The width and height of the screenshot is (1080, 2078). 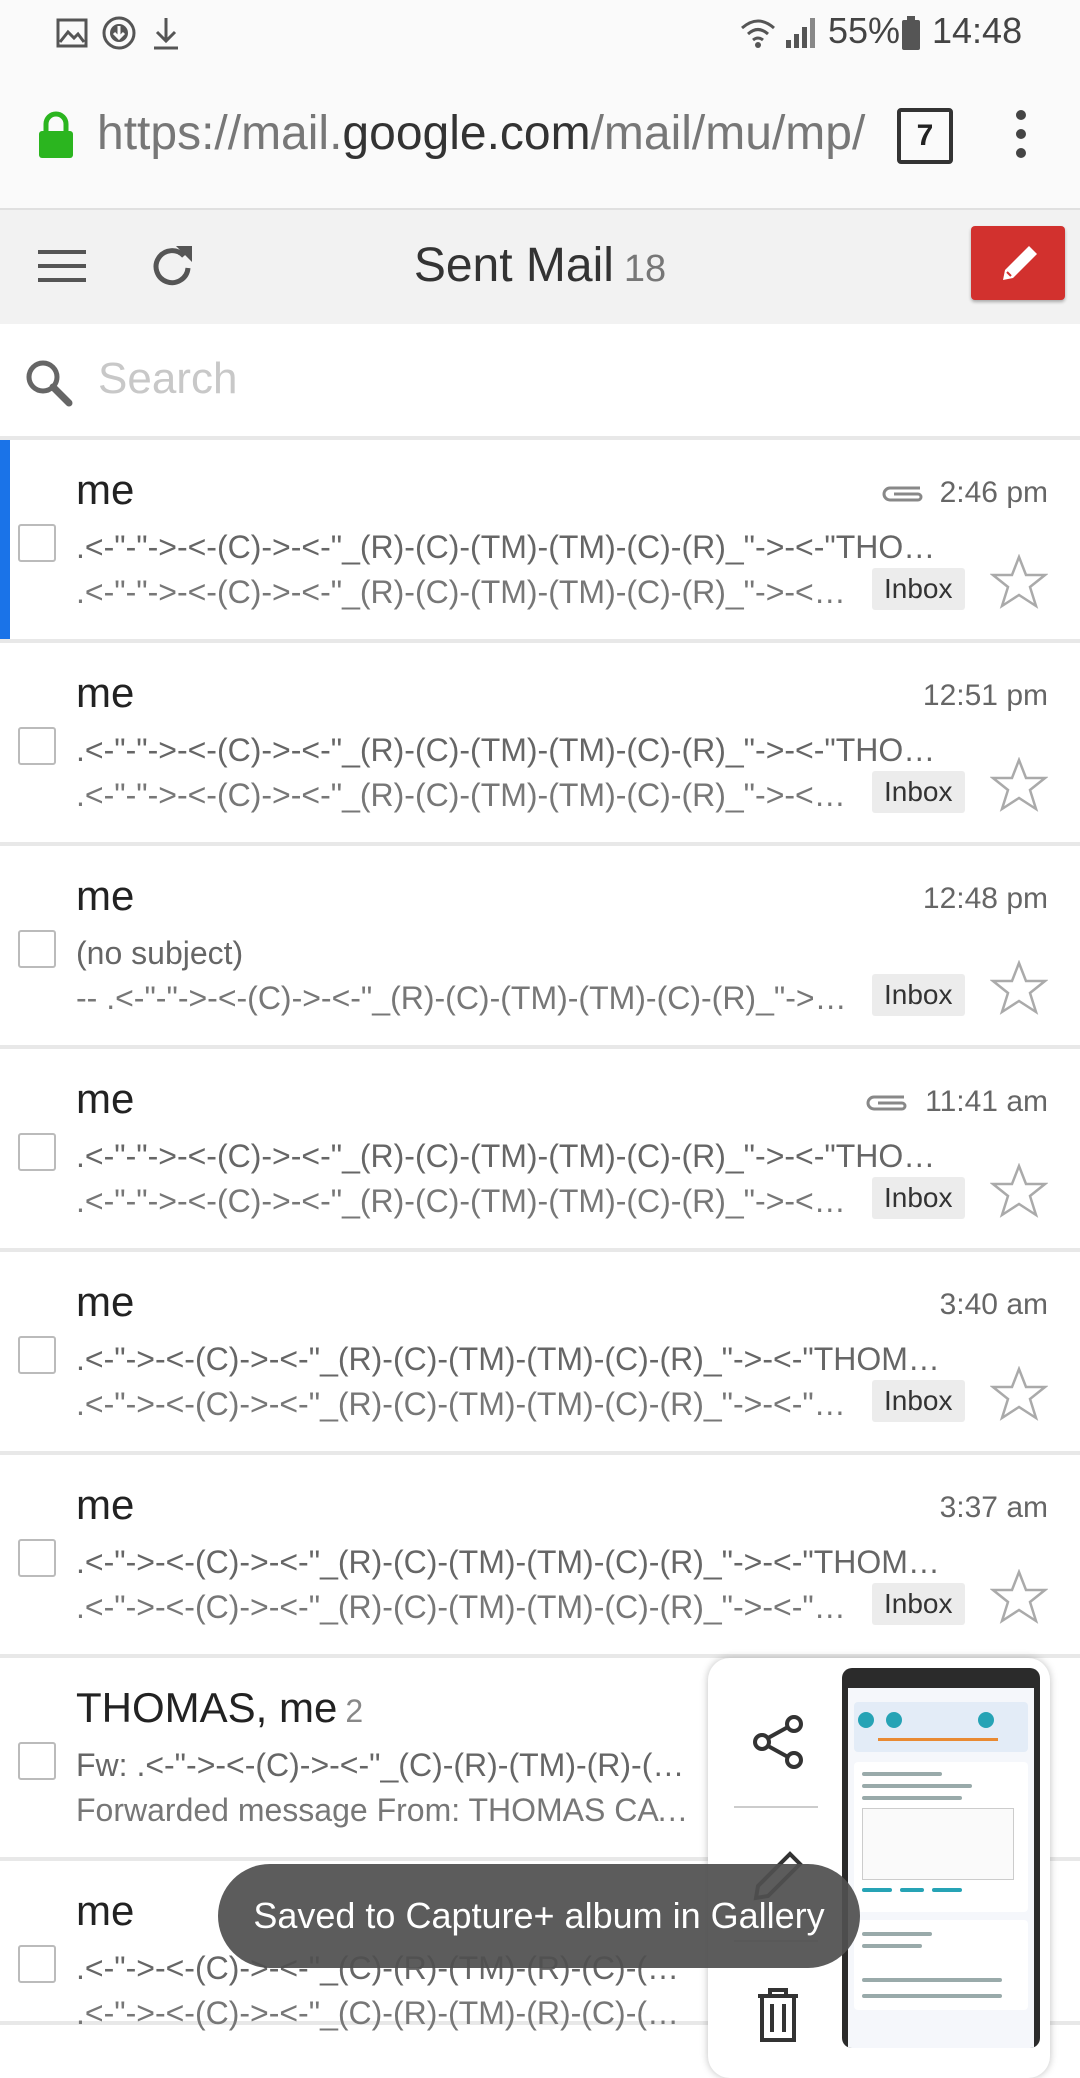 What do you see at coordinates (938, 1739) in the screenshot?
I see `thumbnail-brightness` at bounding box center [938, 1739].